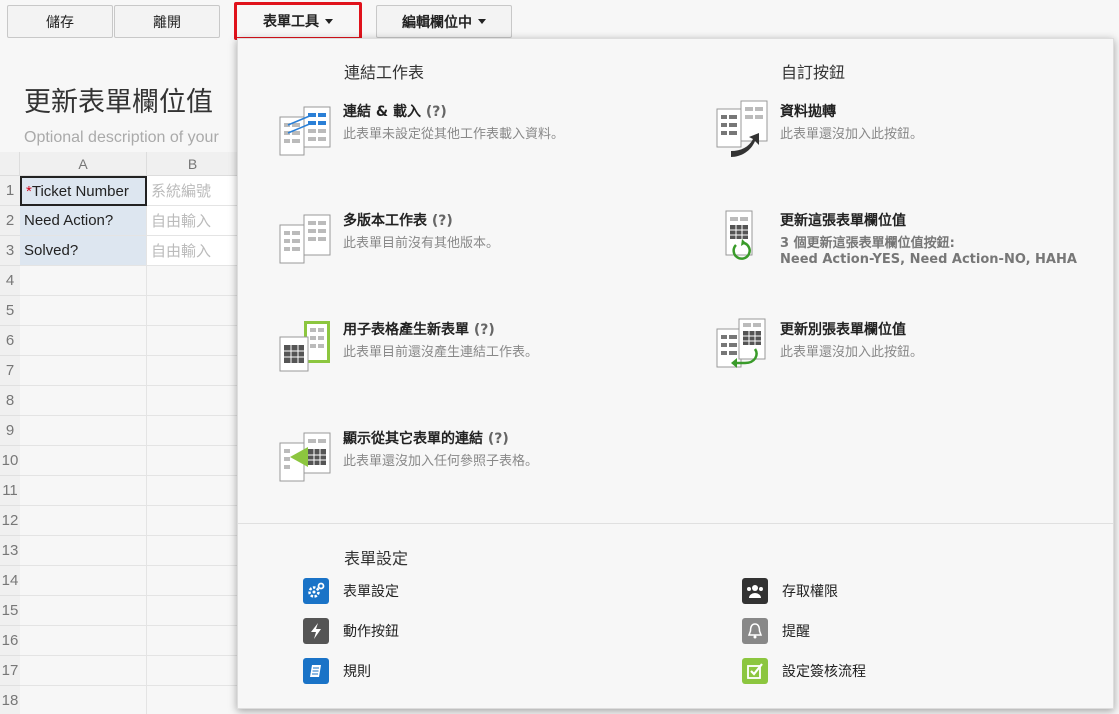 The height and width of the screenshot is (714, 1119). What do you see at coordinates (193, 191) in the screenshot?
I see `cell-b: 系統編號` at bounding box center [193, 191].